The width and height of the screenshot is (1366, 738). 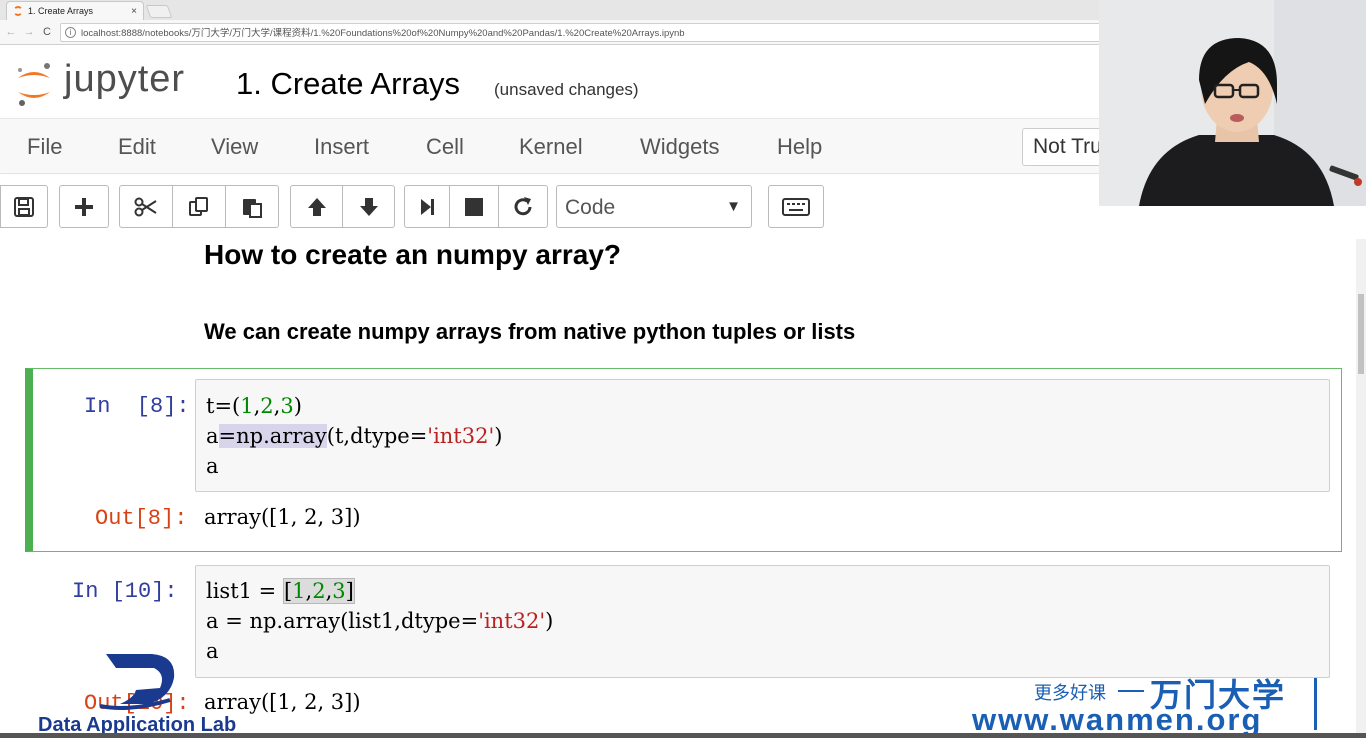 I want to click on arrow-down-icon, so click(x=368, y=206).